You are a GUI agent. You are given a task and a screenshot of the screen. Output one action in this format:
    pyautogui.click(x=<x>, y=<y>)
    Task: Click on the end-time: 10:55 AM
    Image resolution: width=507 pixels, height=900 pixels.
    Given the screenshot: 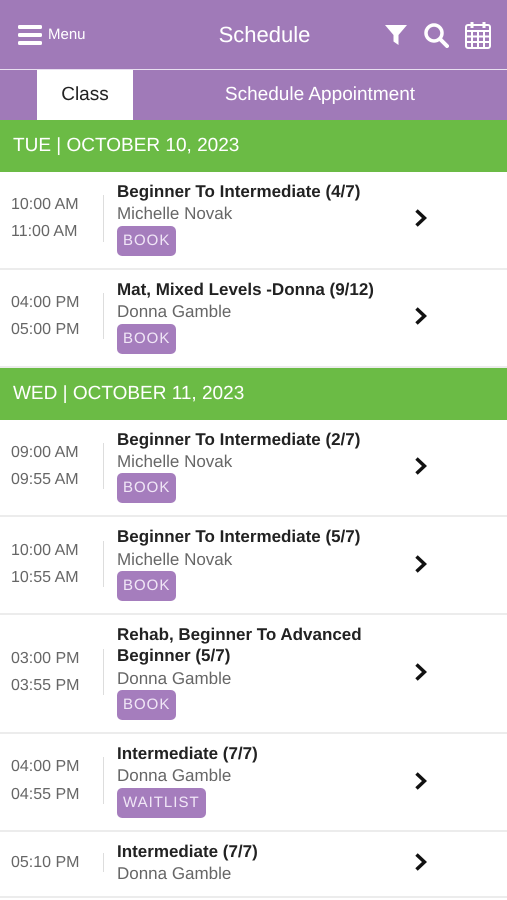 What is the action you would take?
    pyautogui.click(x=45, y=577)
    